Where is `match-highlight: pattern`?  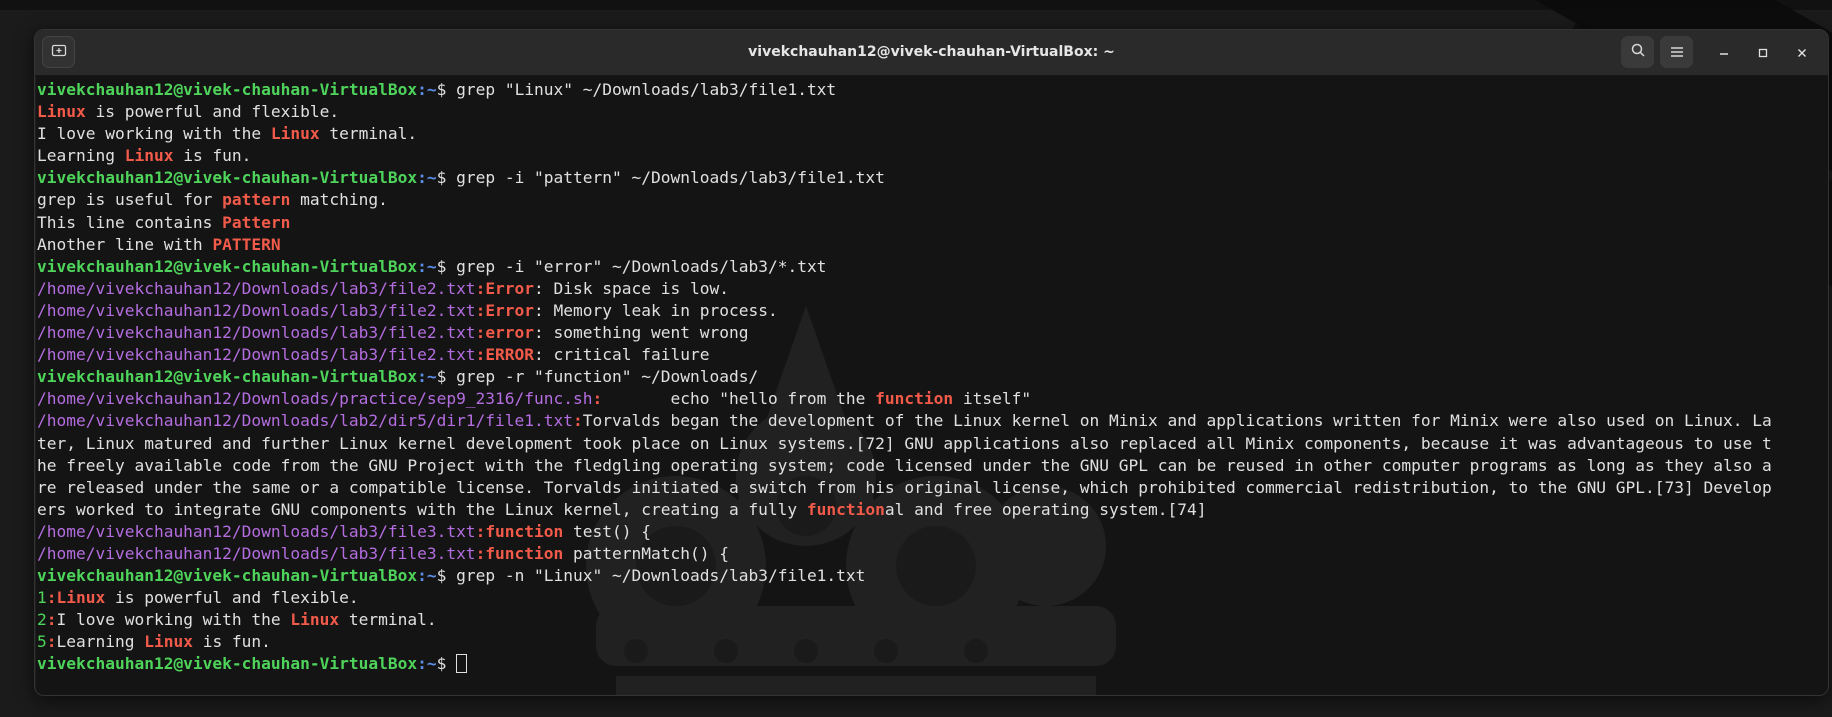 match-highlight: pattern is located at coordinates (256, 200).